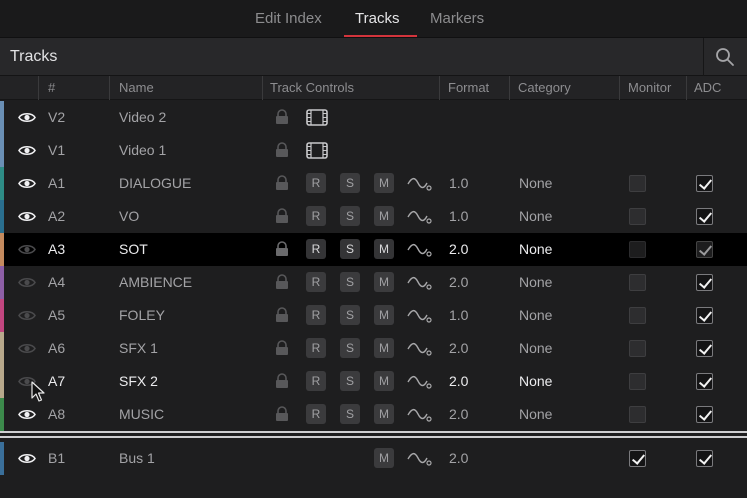  What do you see at coordinates (141, 414) in the screenshot?
I see `track-name: MUSIC` at bounding box center [141, 414].